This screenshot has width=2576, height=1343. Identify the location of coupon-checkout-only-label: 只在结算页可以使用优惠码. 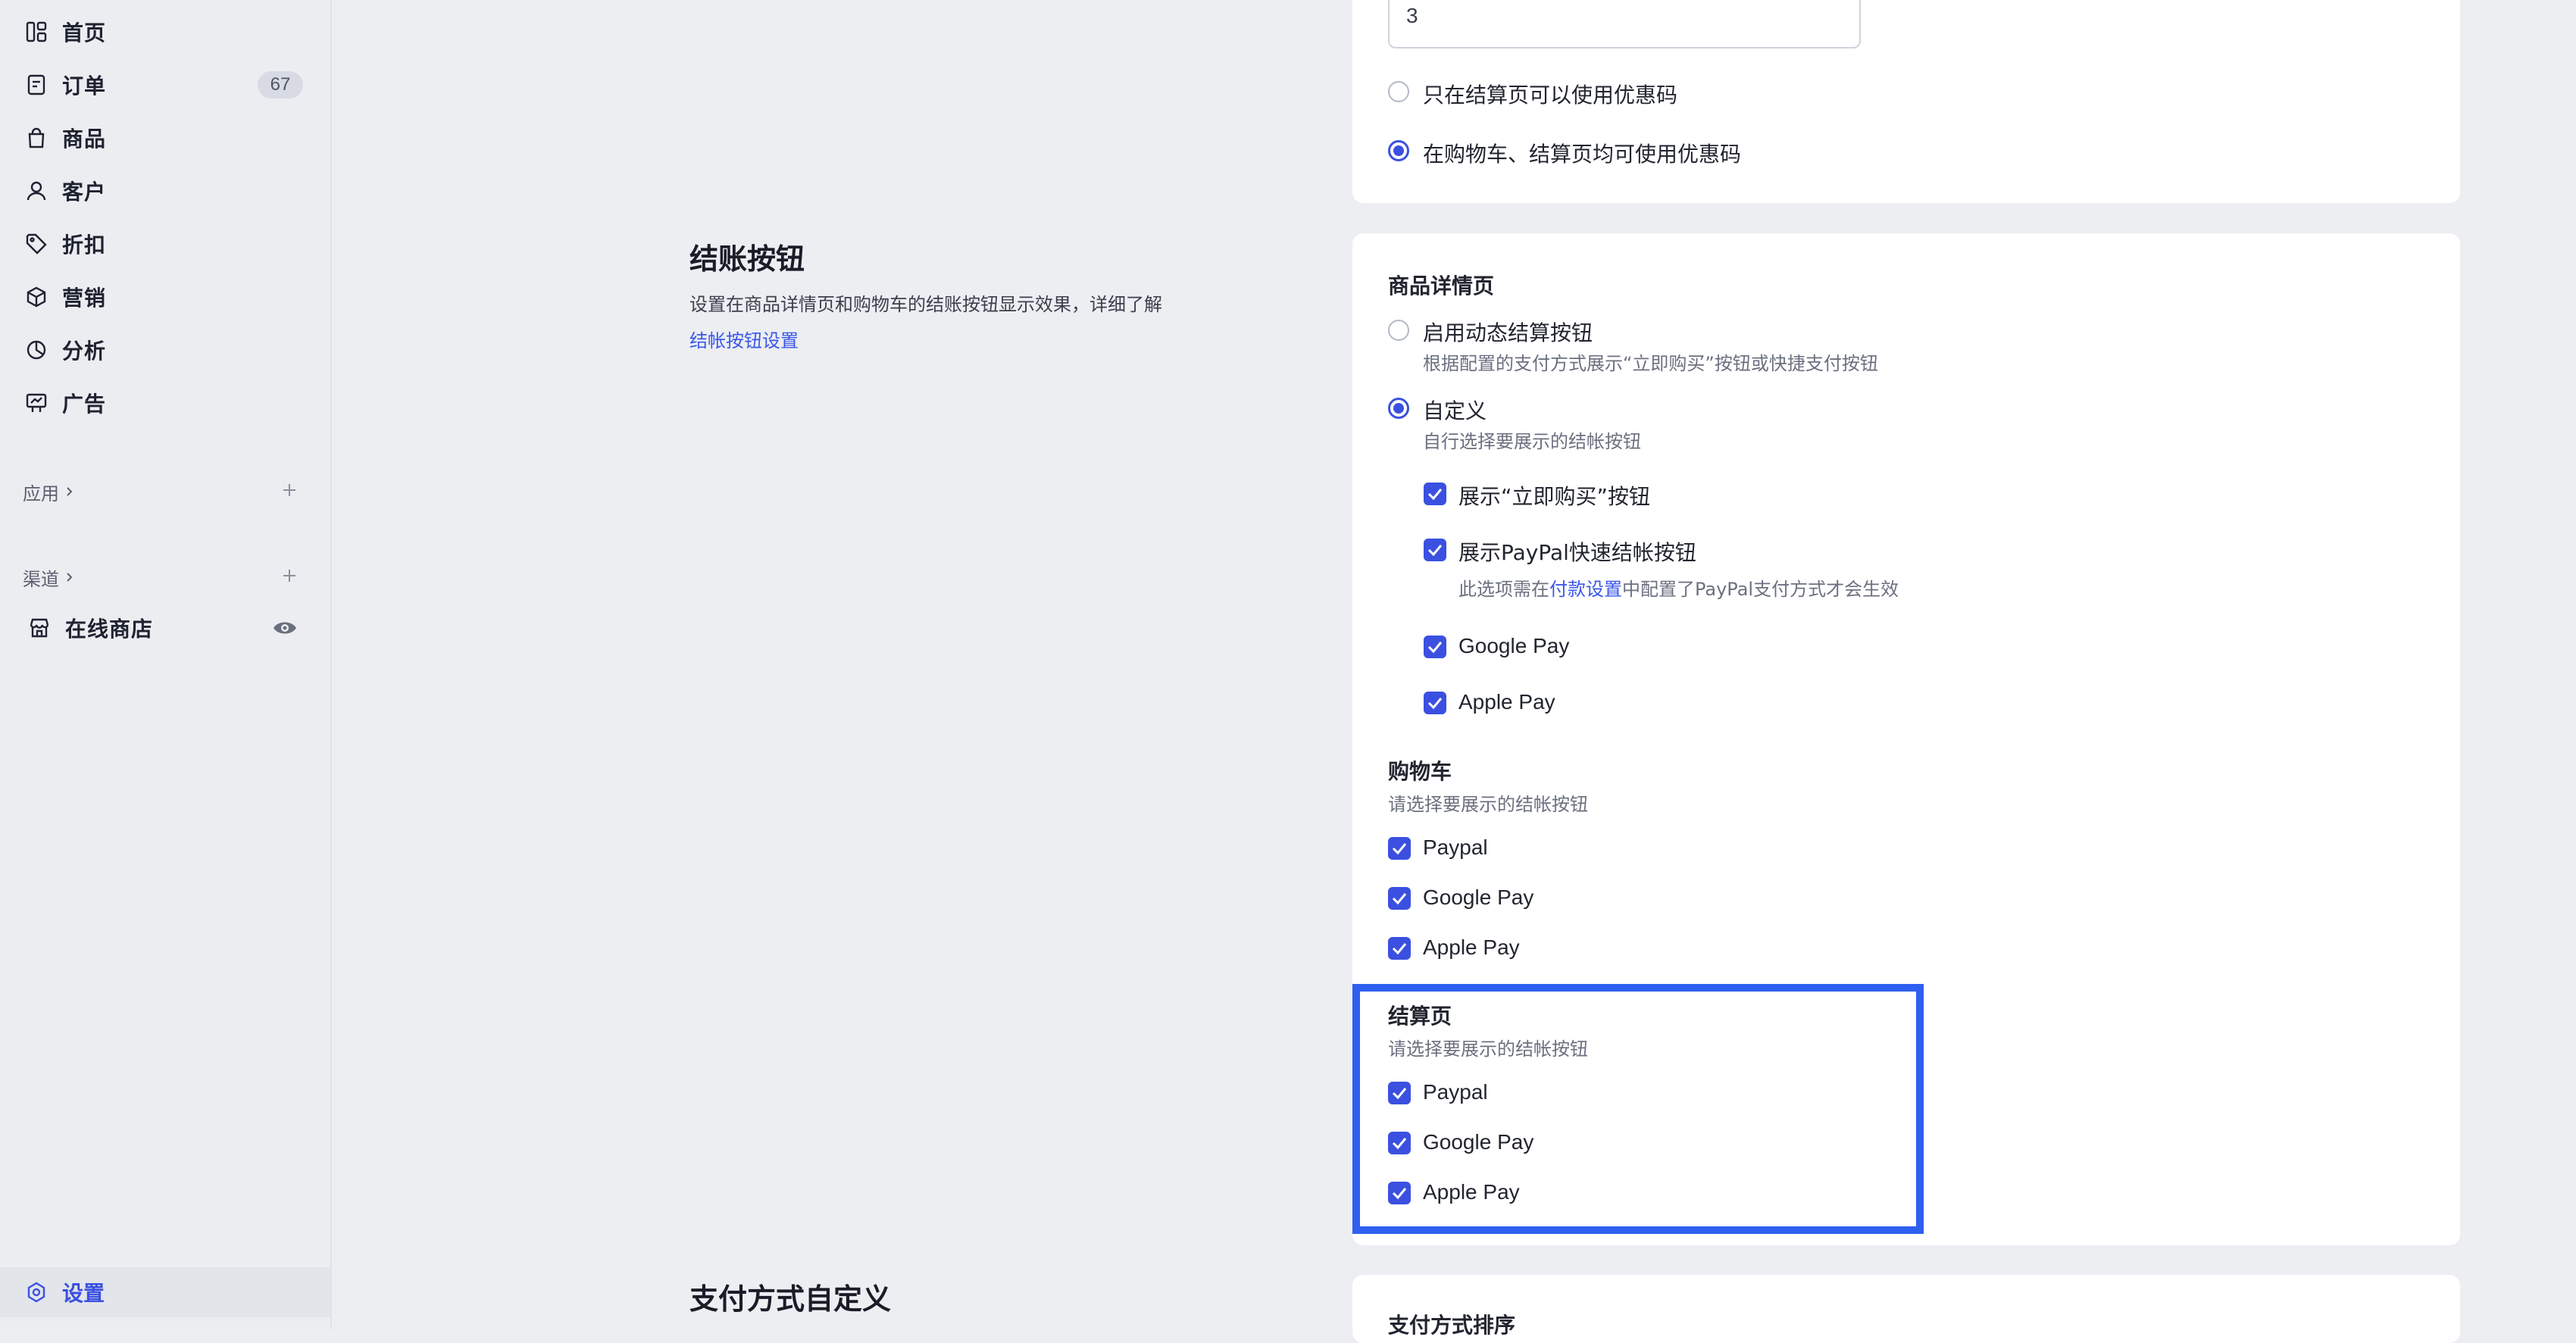
(1550, 95).